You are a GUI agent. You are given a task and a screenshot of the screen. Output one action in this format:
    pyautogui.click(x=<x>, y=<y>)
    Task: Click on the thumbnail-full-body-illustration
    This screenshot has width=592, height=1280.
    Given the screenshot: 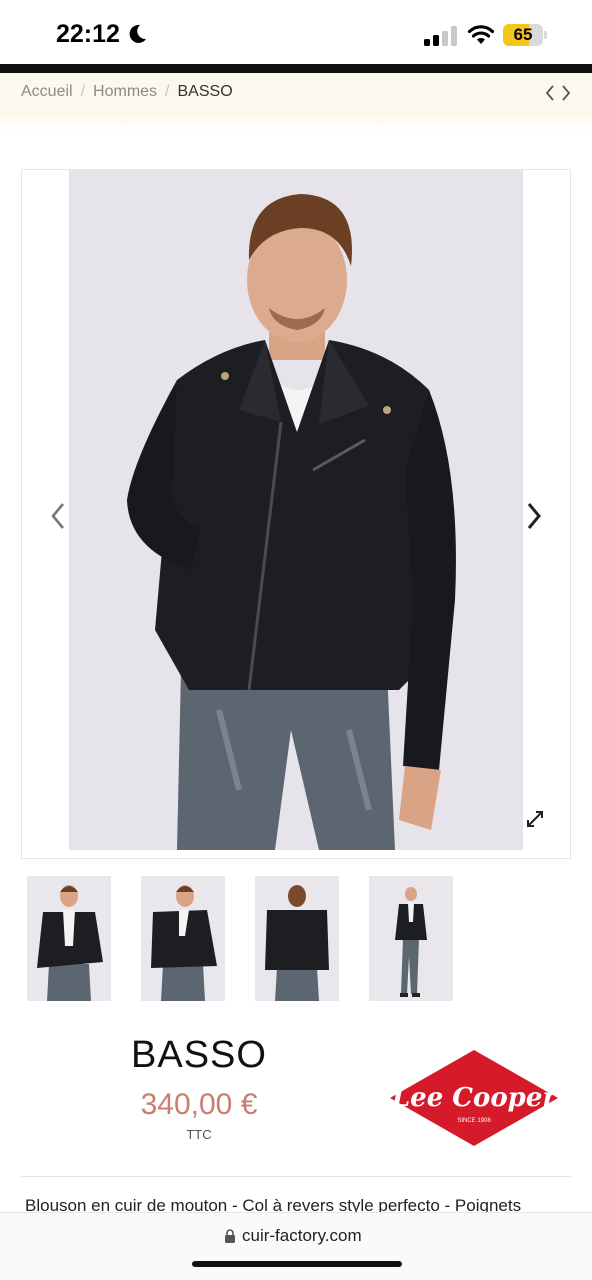 What is the action you would take?
    pyautogui.click(x=411, y=938)
    